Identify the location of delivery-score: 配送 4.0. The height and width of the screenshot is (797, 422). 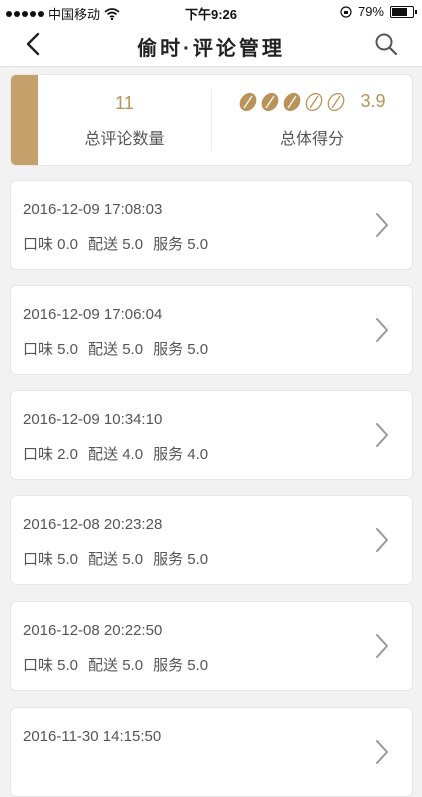
(116, 454).